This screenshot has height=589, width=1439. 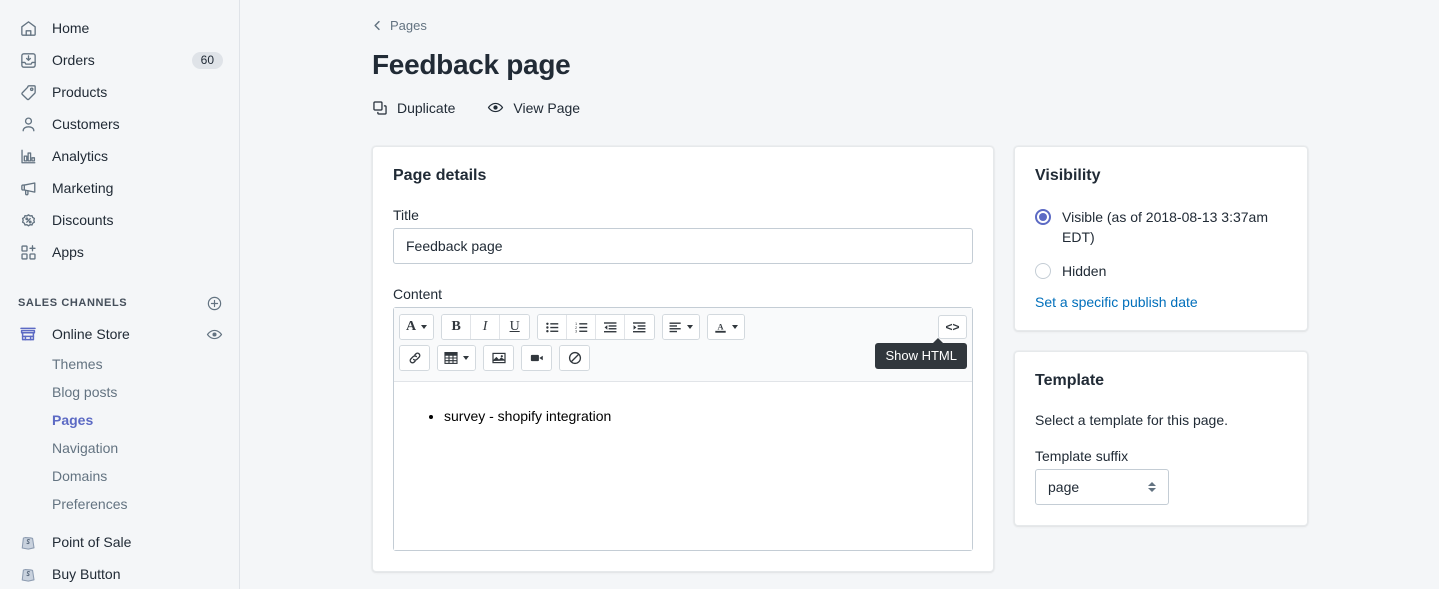 What do you see at coordinates (119, 188) in the screenshot?
I see `sidebar-item-marketing: Marketing` at bounding box center [119, 188].